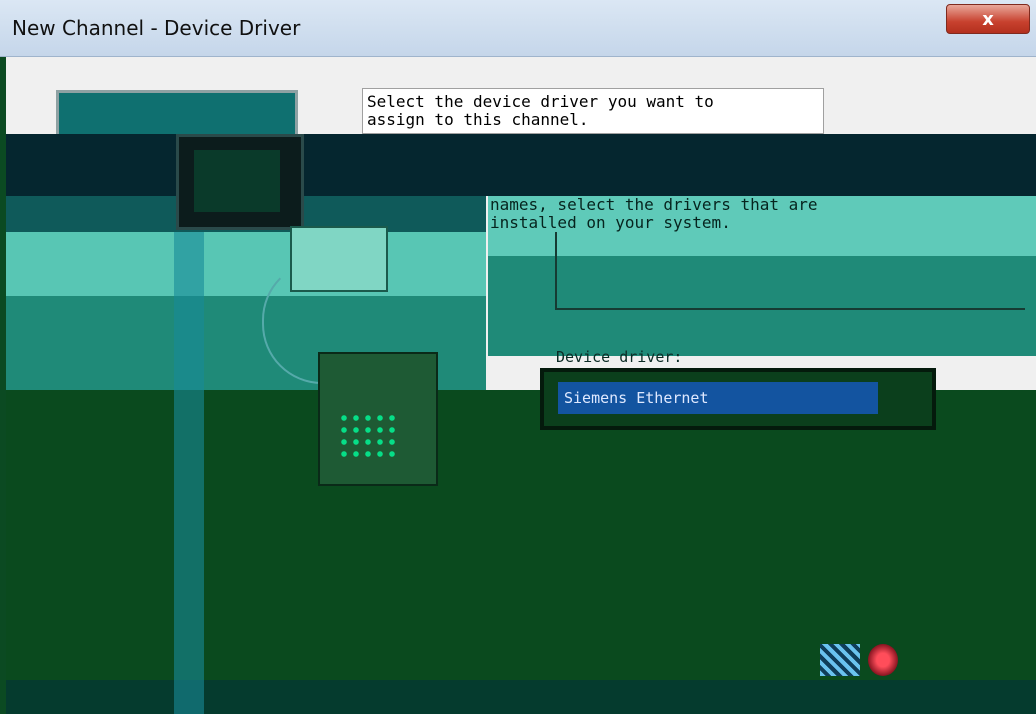 Image resolution: width=1036 pixels, height=714 pixels. I want to click on monitor-screen, so click(237, 181).